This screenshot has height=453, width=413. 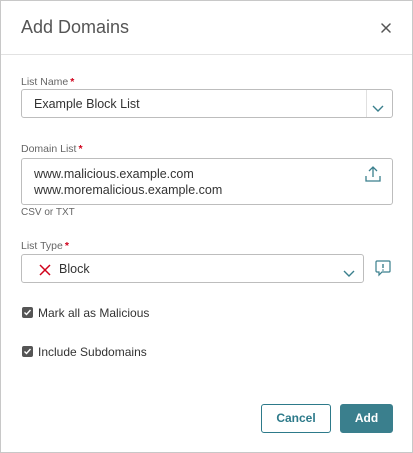 What do you see at coordinates (52, 149) in the screenshot?
I see `domain-list-label: Domain List *` at bounding box center [52, 149].